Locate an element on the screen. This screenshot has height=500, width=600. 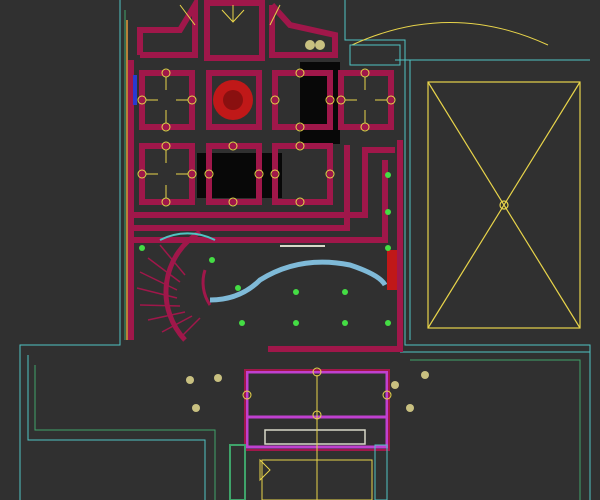
chandelier-icon is located at coordinates (233, 100).